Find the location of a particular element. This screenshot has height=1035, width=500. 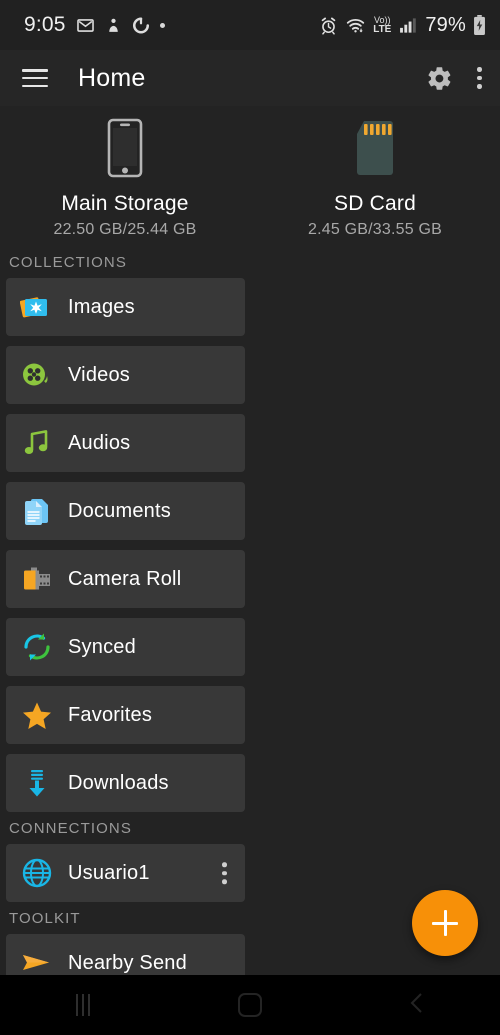

favorites-icon is located at coordinates (37, 715).